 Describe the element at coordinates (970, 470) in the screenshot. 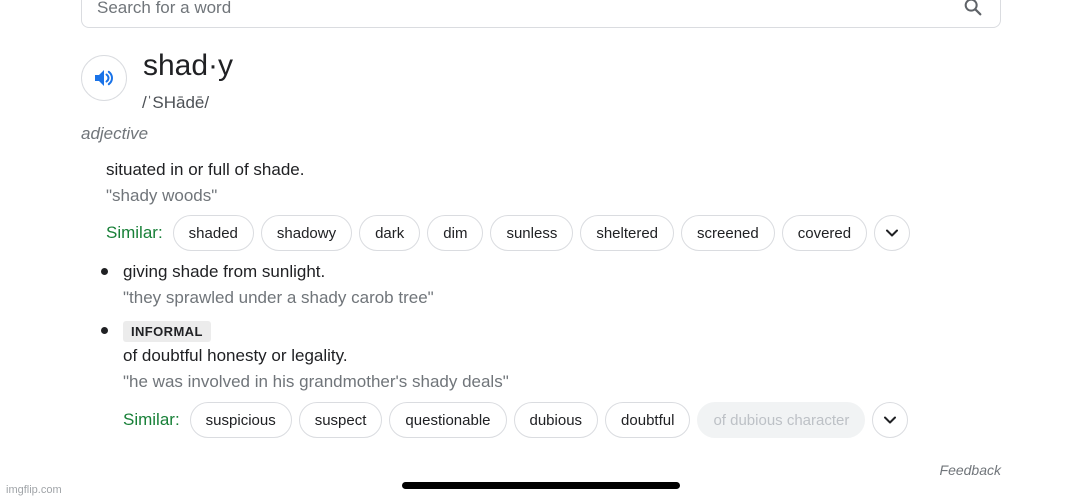

I see `feedback-link: Feedback` at that location.